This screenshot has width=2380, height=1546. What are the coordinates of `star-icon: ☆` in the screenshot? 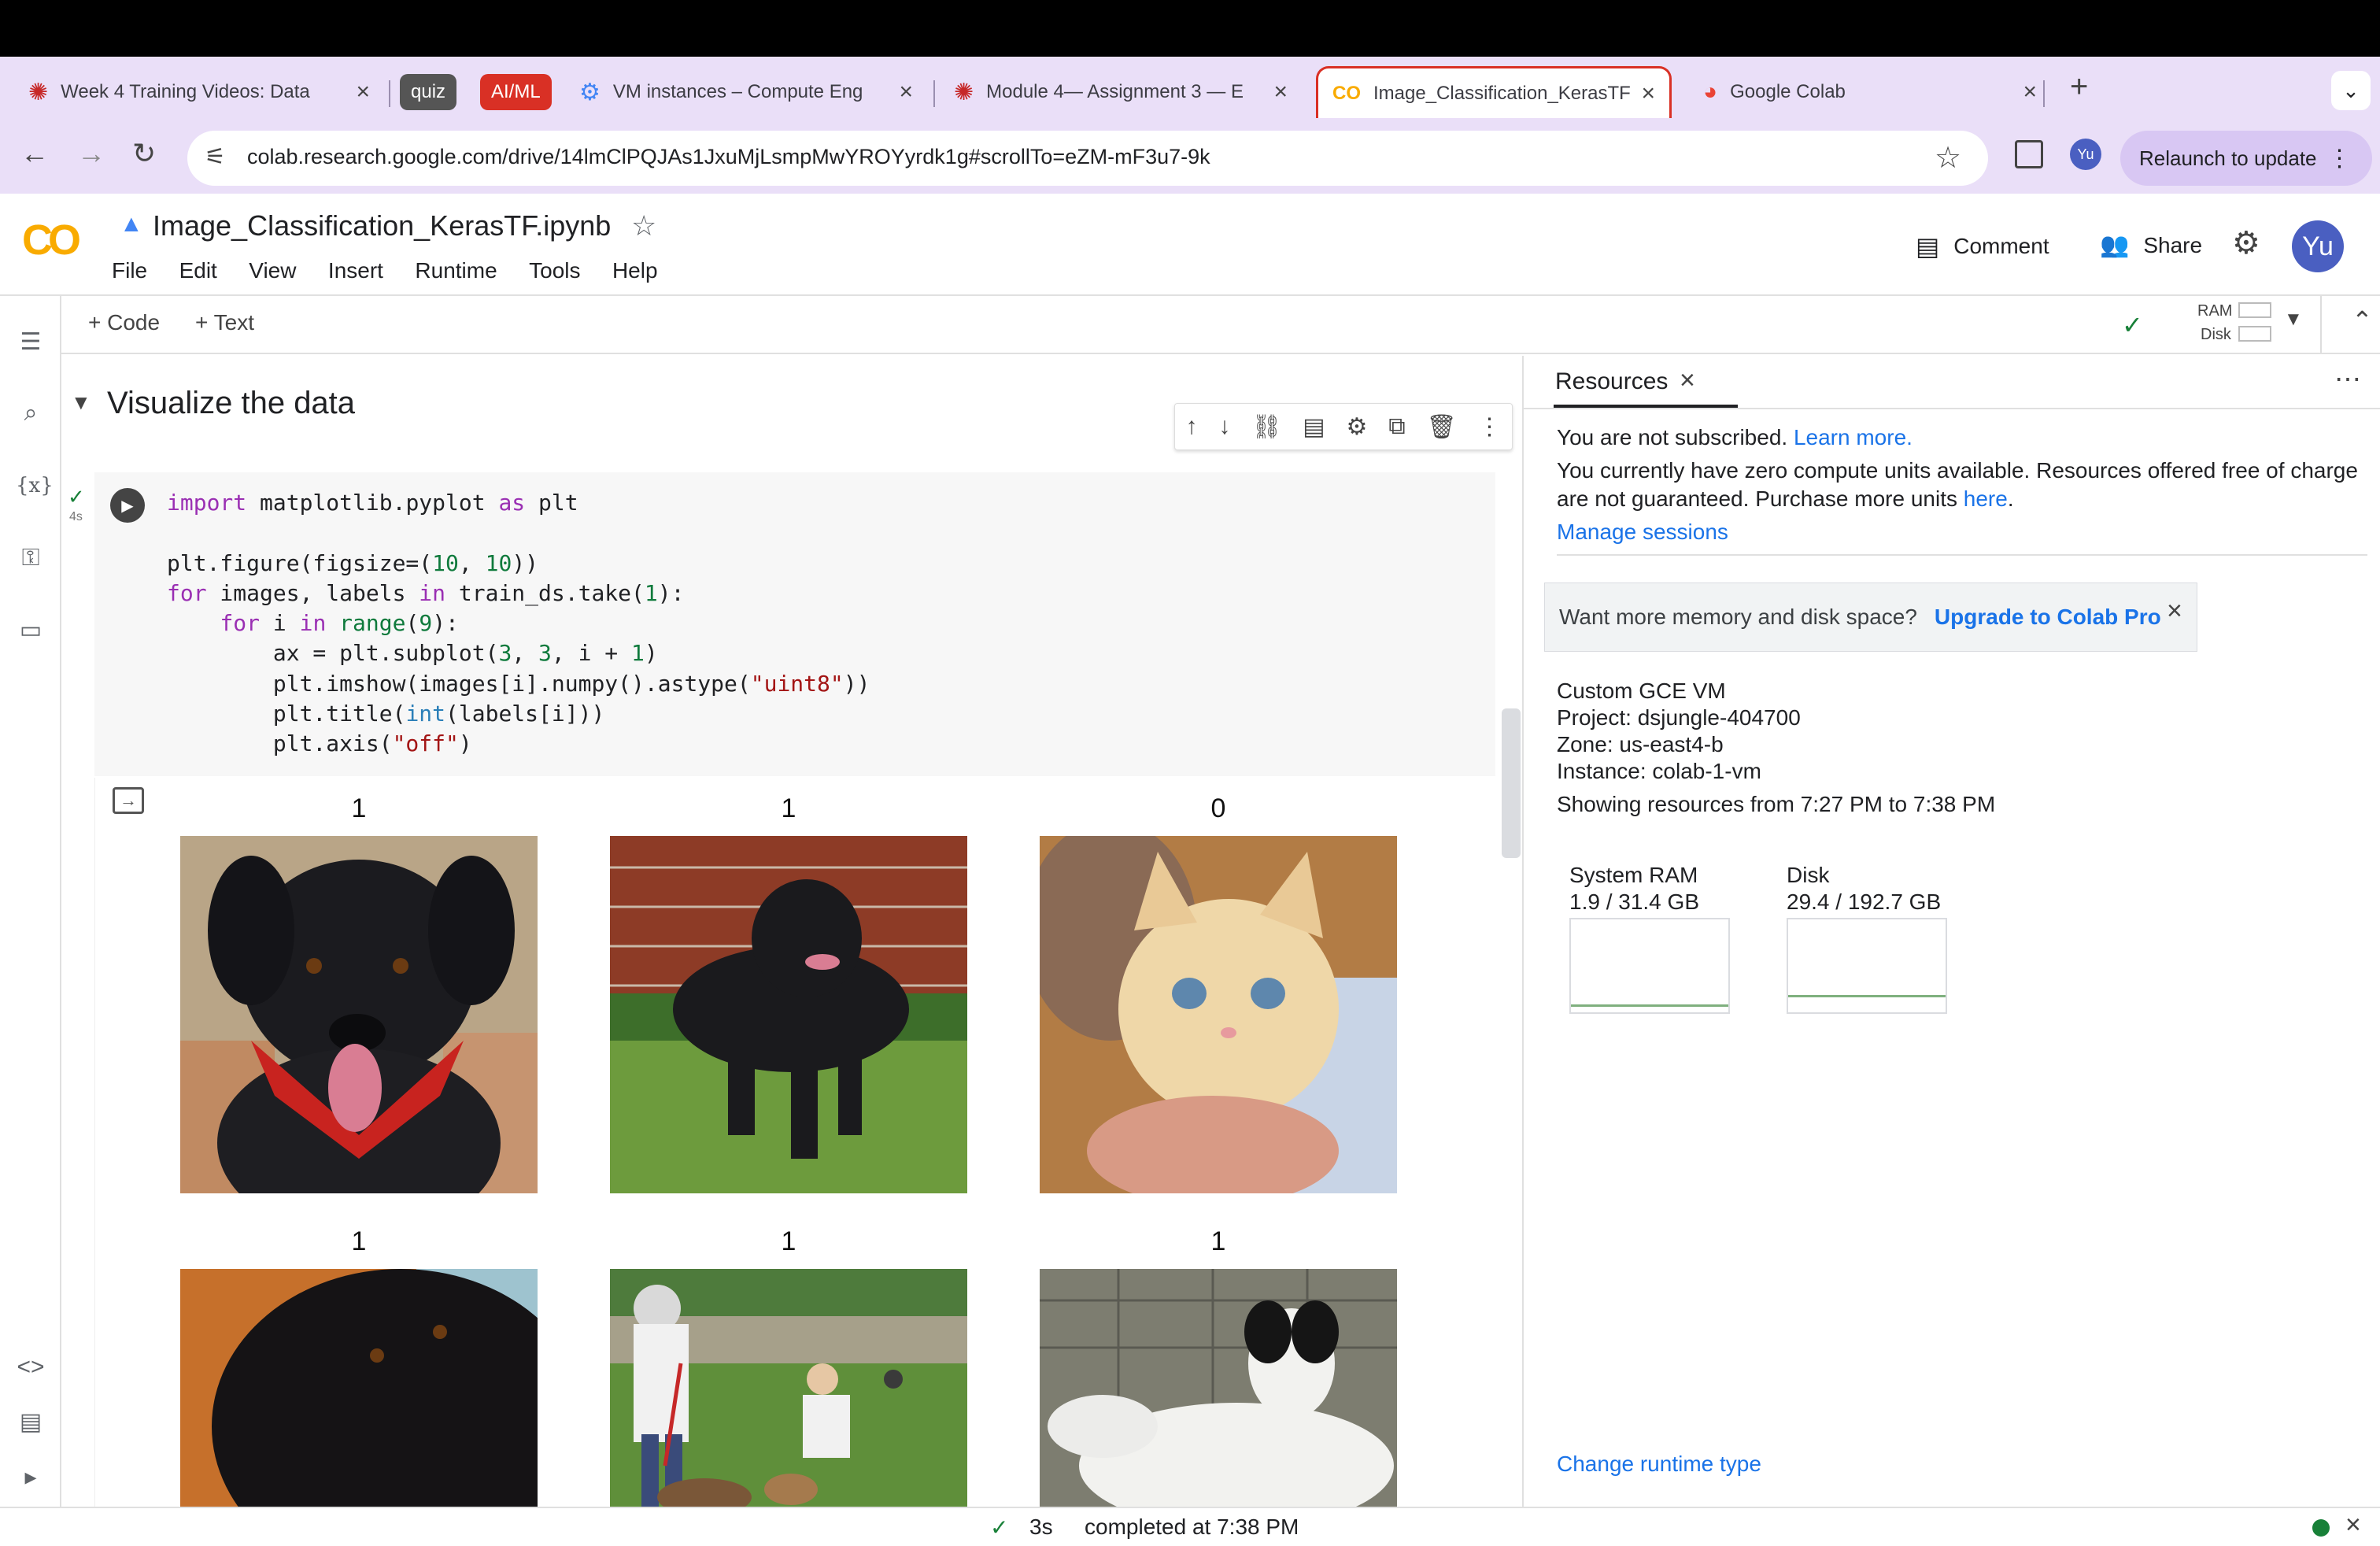 It's located at (643, 225).